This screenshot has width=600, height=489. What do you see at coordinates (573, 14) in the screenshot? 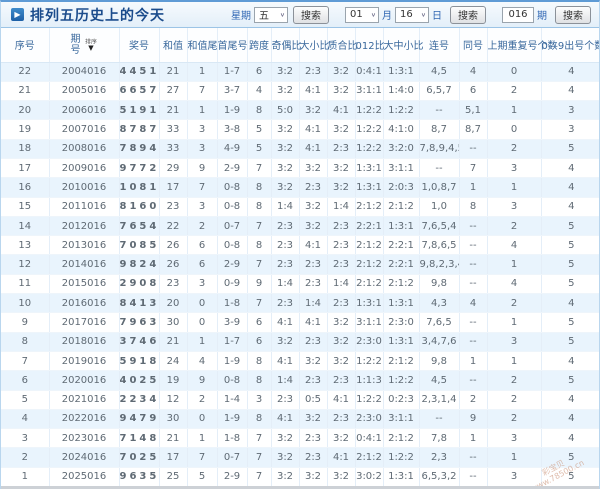
I see `issue-search-button: 搜索` at bounding box center [573, 14].